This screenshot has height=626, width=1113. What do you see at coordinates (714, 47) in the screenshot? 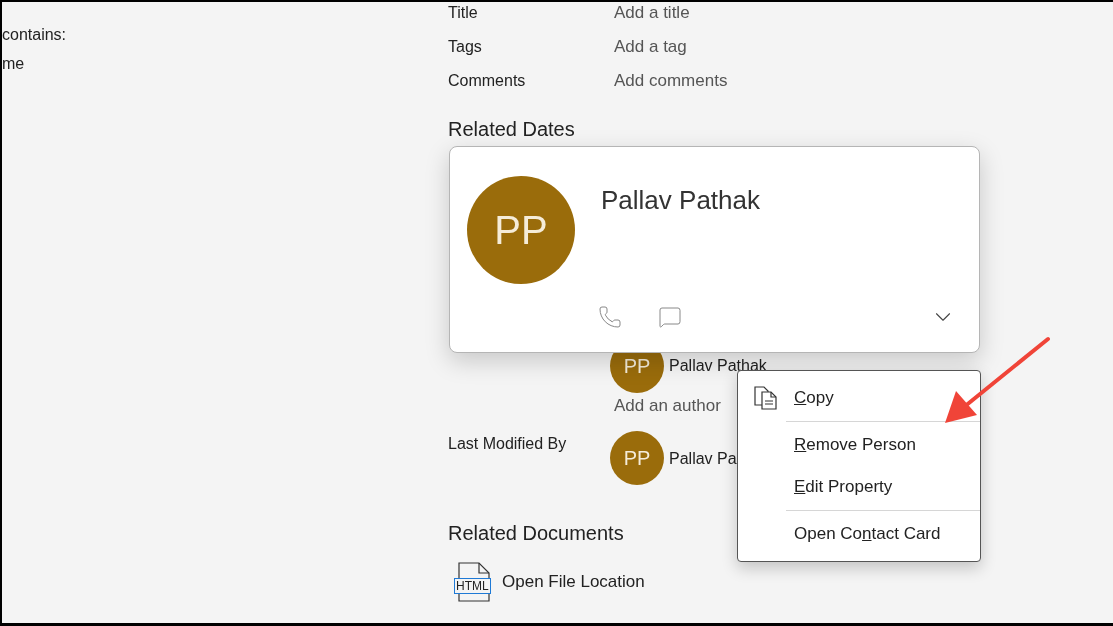
I see `property-field: Add a tag` at bounding box center [714, 47].